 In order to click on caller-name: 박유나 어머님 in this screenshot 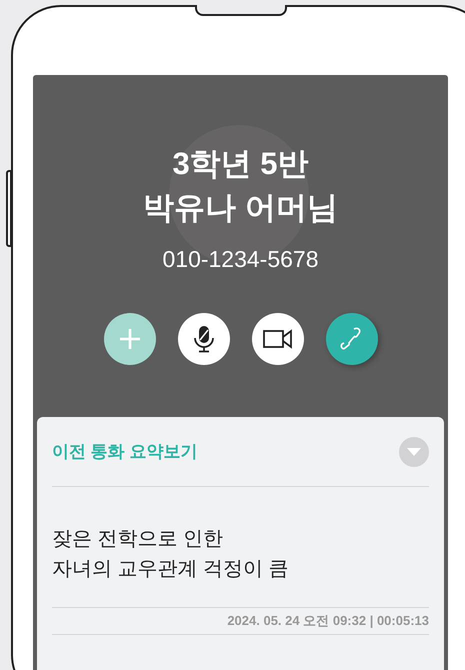, I will do `click(240, 208)`.